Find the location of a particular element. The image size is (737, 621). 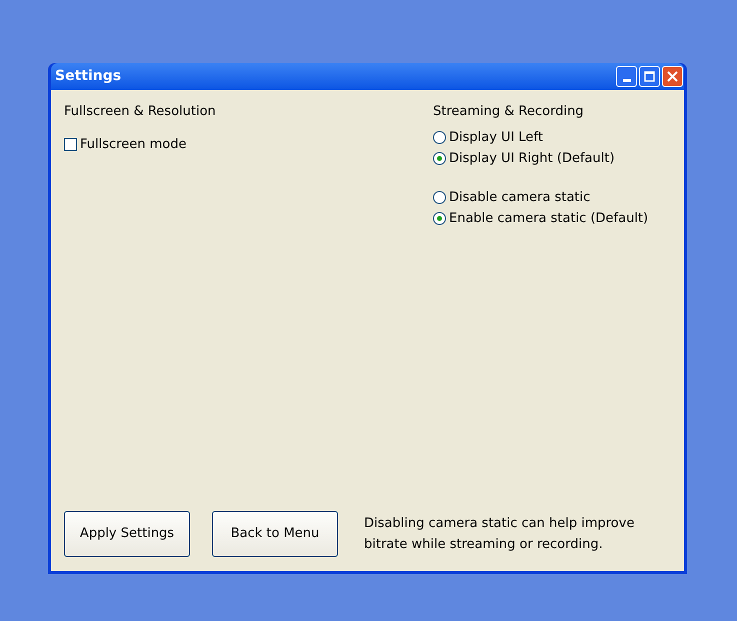

radio-label: Disable camera static is located at coordinates (519, 197).